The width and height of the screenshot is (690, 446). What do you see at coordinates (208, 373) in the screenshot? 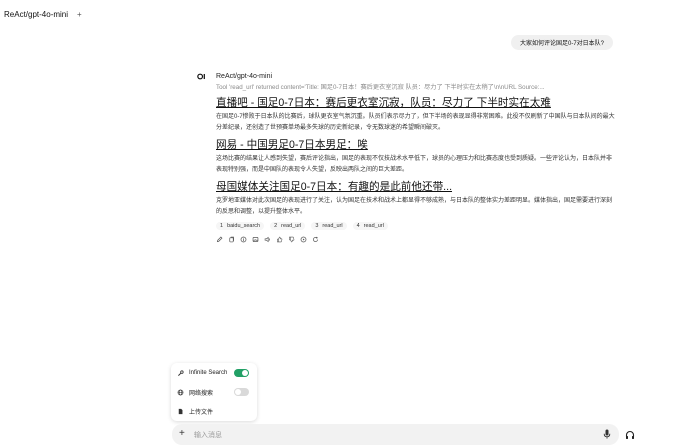
I see `menu-item-label: Infinite Search` at bounding box center [208, 373].